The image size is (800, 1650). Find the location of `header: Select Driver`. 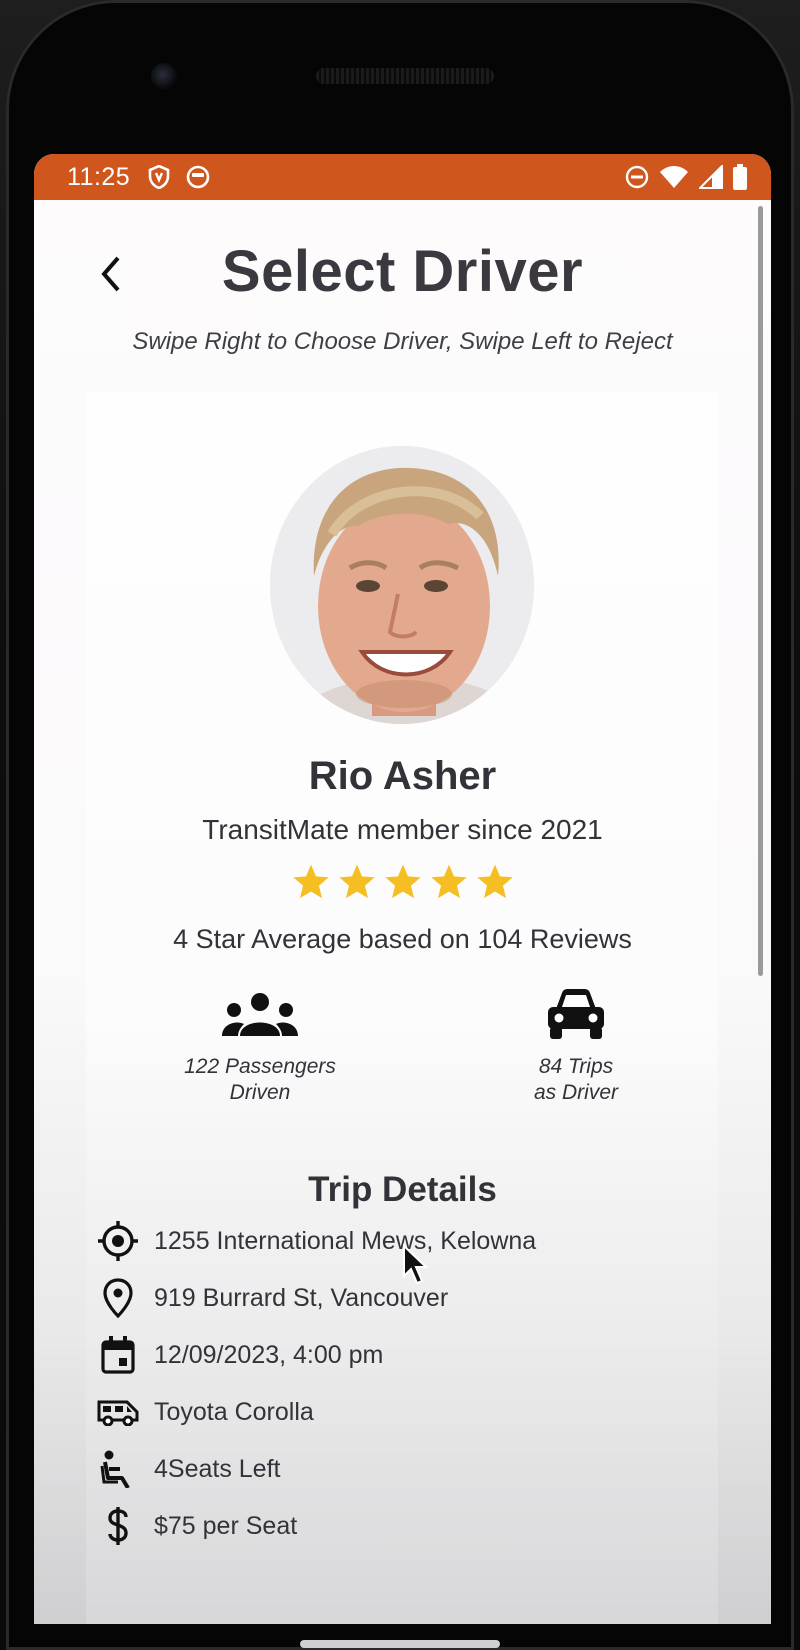

header: Select Driver is located at coordinates (402, 274).